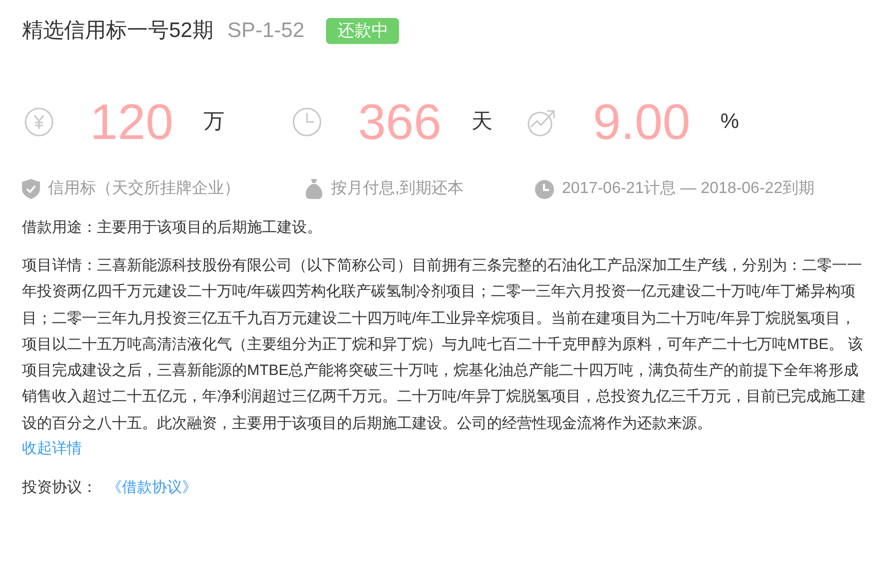 The image size is (885, 572). Describe the element at coordinates (144, 188) in the screenshot. I see `info-text: 信用标（天交所挂牌企业）` at that location.